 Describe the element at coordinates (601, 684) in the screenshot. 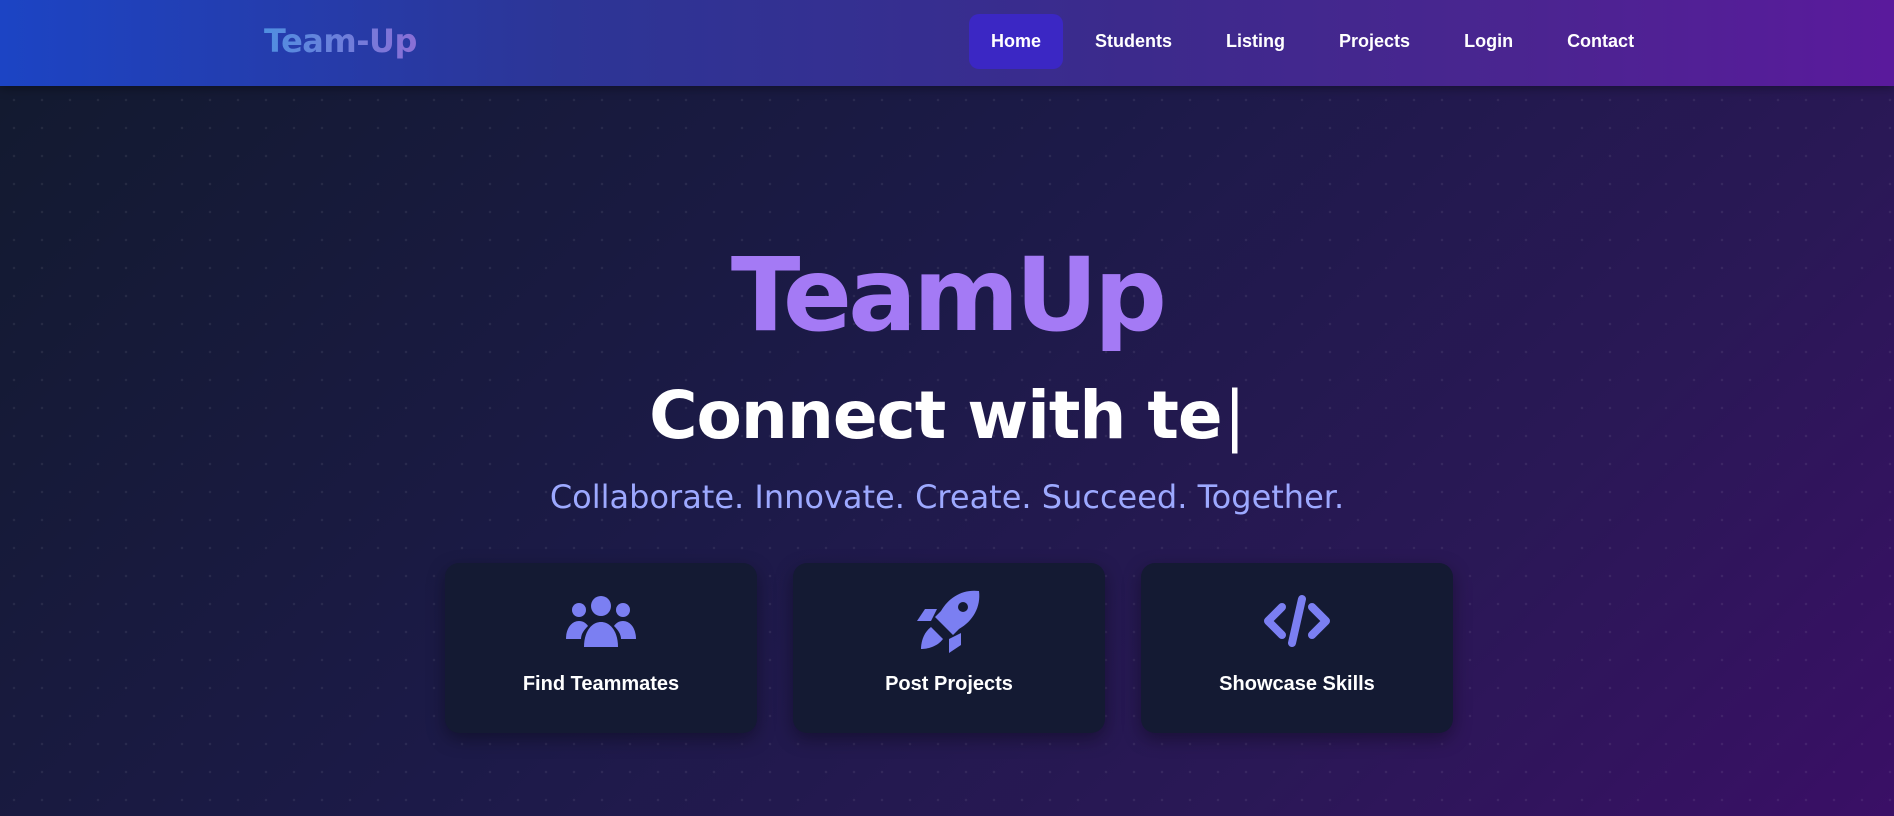

I see `feature-label: Find Teammates` at that location.